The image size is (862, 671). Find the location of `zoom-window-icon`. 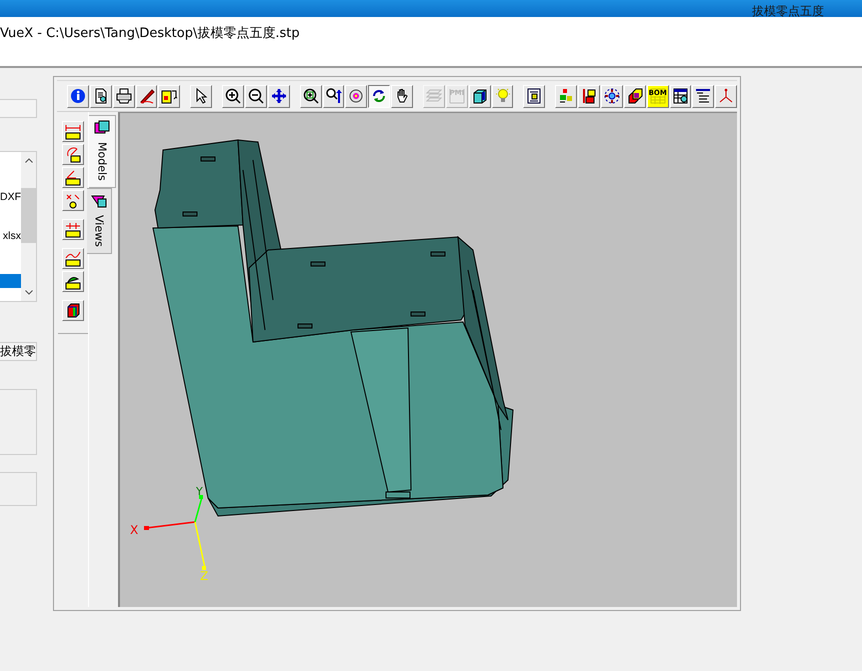

zoom-window-icon is located at coordinates (310, 96).